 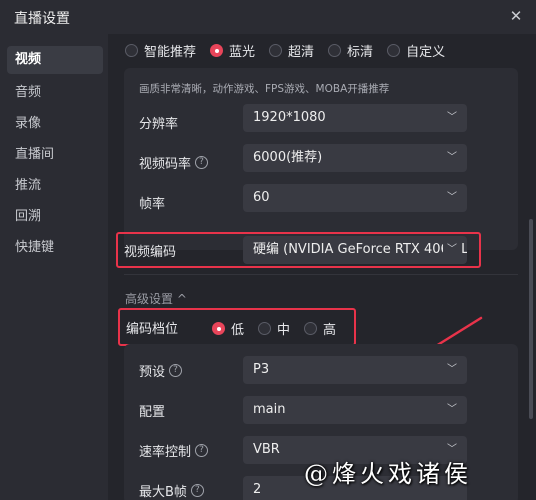 What do you see at coordinates (388, 474) in the screenshot?
I see `watermark: @烽火戏诸侯` at bounding box center [388, 474].